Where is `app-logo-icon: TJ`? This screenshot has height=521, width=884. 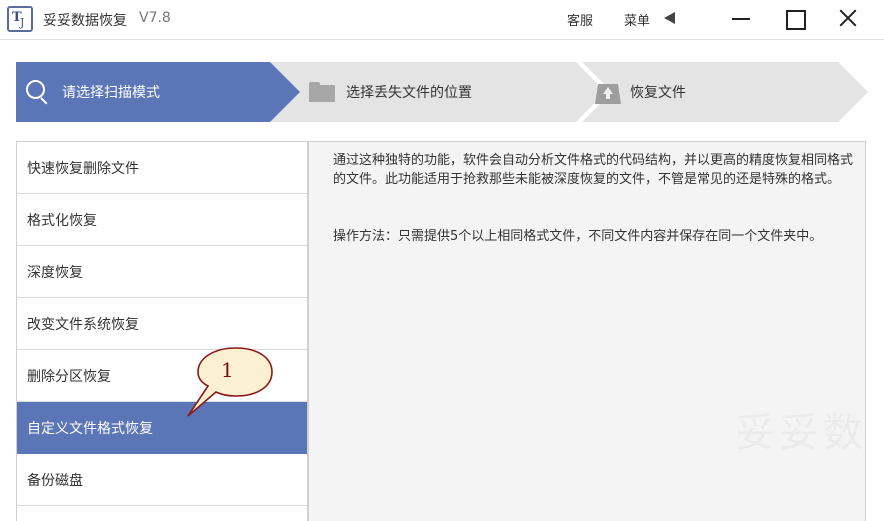 app-logo-icon: TJ is located at coordinates (20, 19).